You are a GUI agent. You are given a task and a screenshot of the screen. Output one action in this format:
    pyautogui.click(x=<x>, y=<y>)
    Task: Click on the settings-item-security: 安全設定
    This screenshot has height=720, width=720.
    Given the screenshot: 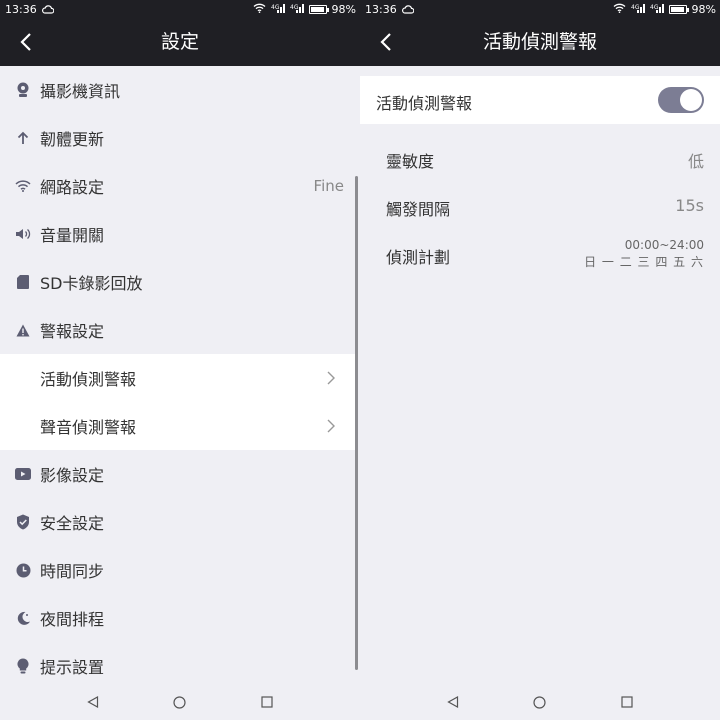 What is the action you would take?
    pyautogui.click(x=177, y=522)
    